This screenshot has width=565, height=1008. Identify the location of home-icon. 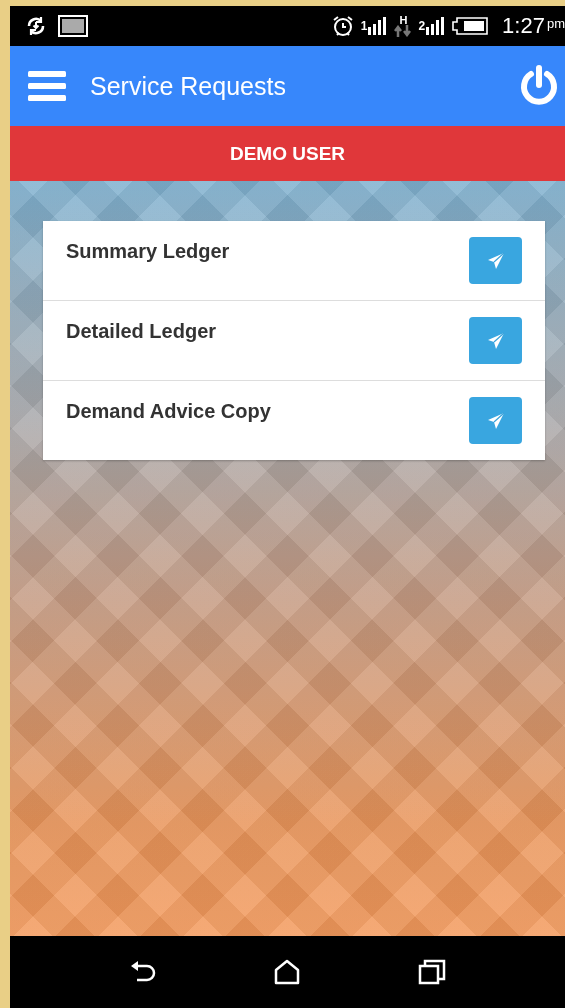
(287, 972).